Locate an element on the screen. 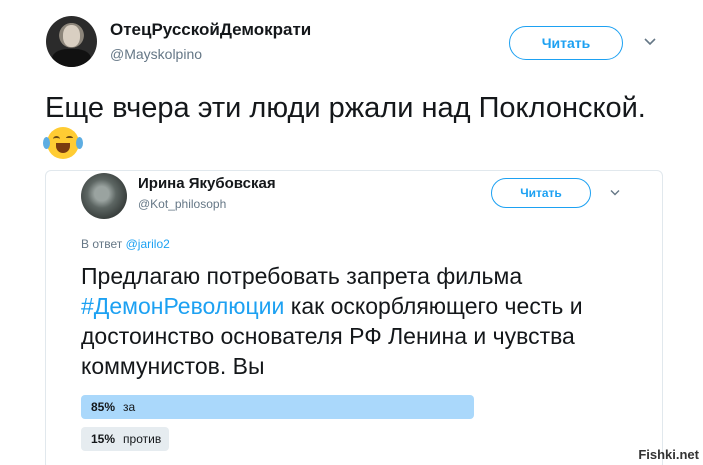  reply-context: В ответ @jarilo2 is located at coordinates (125, 244).